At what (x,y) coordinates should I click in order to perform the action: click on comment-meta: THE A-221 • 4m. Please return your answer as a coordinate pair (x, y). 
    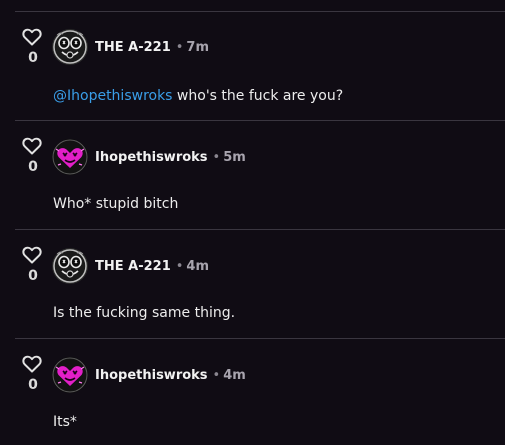
    Looking at the image, I should click on (152, 267).